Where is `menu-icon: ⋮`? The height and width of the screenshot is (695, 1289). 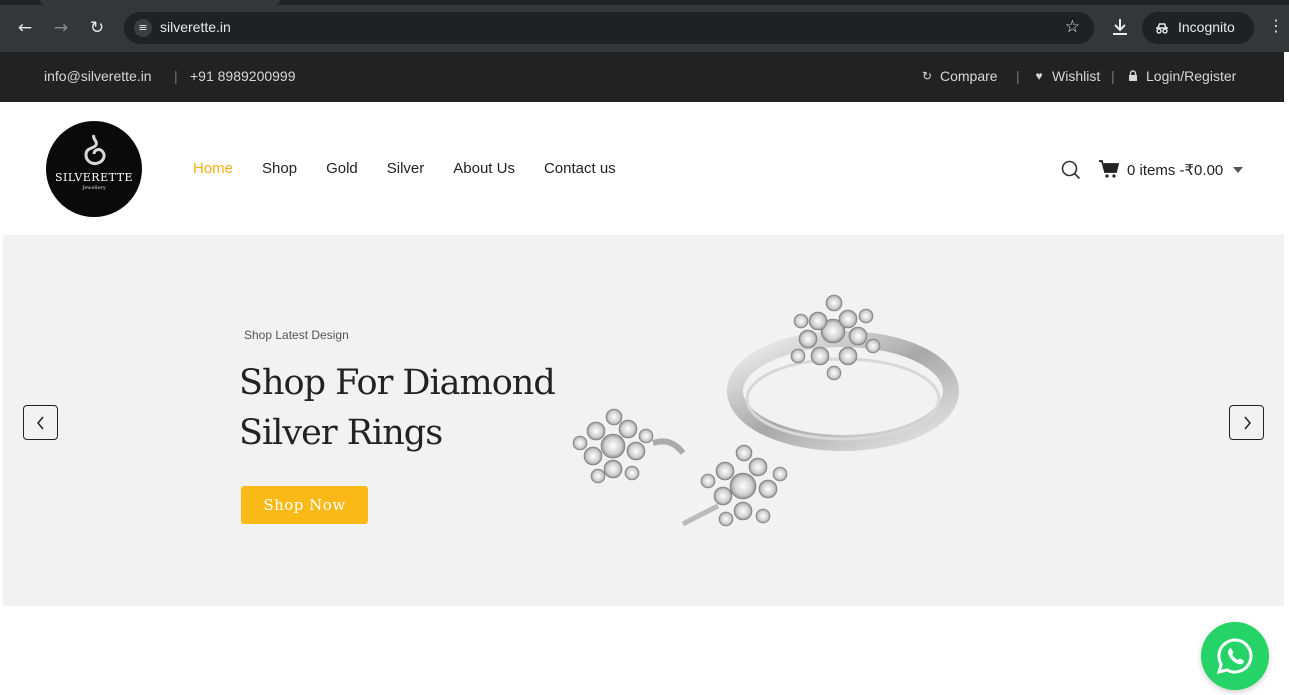
menu-icon: ⋮ is located at coordinates (1276, 25).